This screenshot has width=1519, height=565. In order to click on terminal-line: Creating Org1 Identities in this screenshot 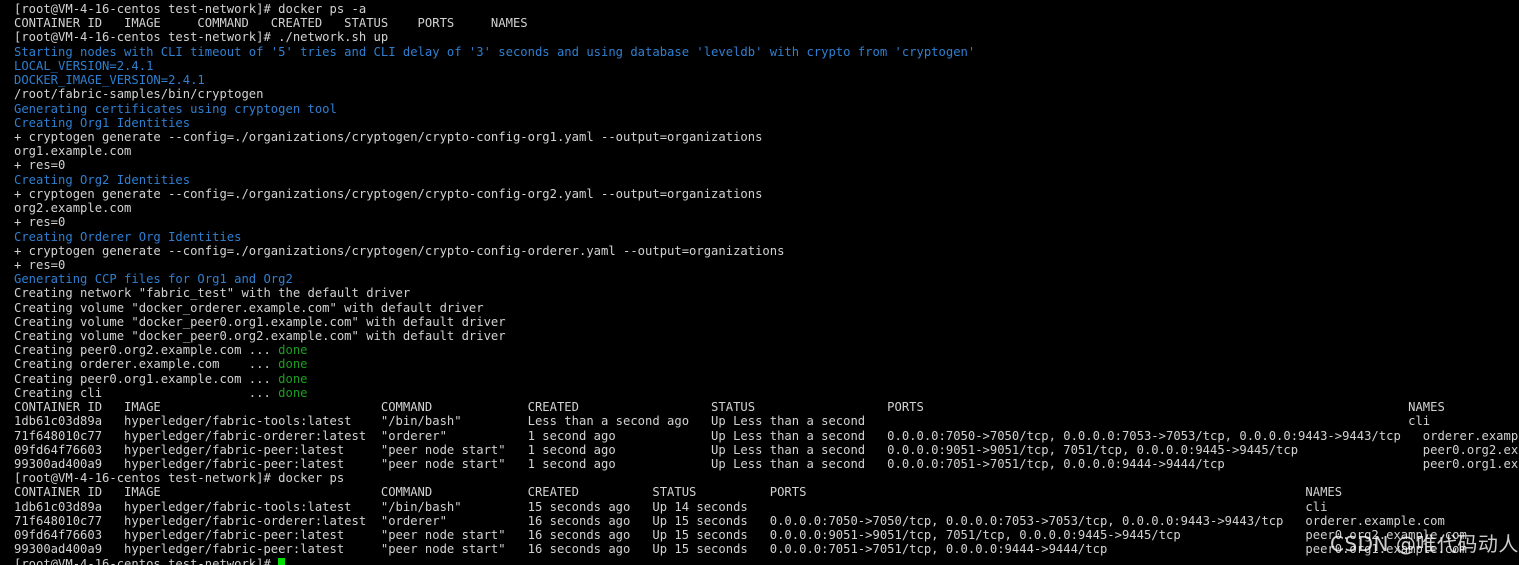, I will do `click(766, 123)`.